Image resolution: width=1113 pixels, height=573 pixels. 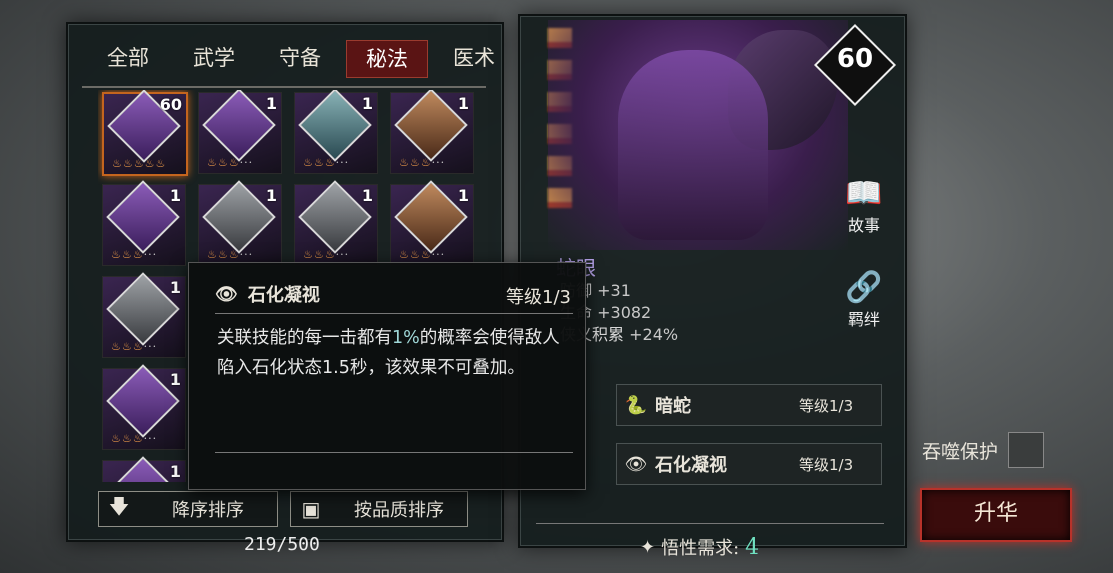 I want to click on tabs-divider, so click(x=284, y=87).